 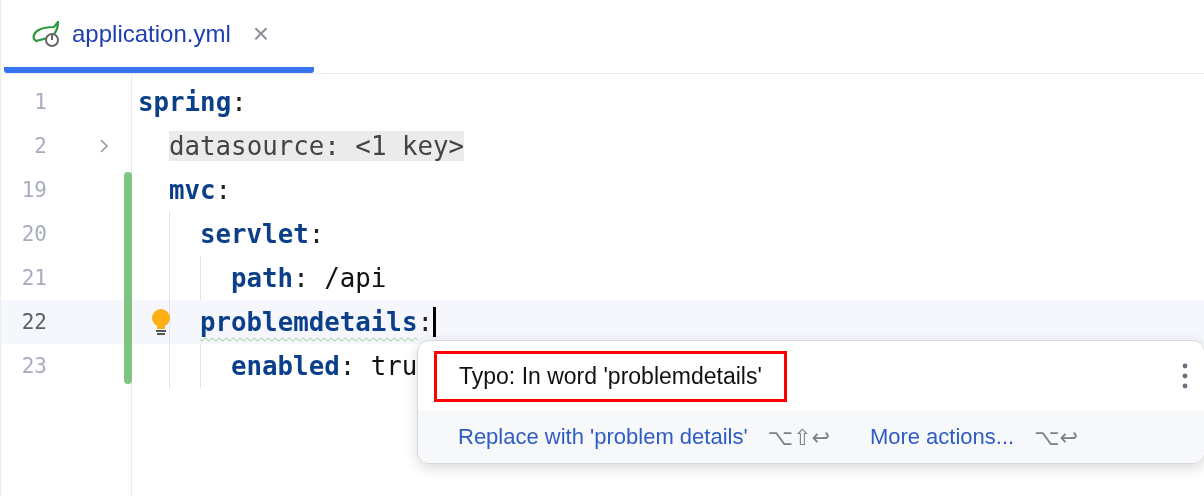 What do you see at coordinates (262, 278) in the screenshot?
I see `yaml-key: path` at bounding box center [262, 278].